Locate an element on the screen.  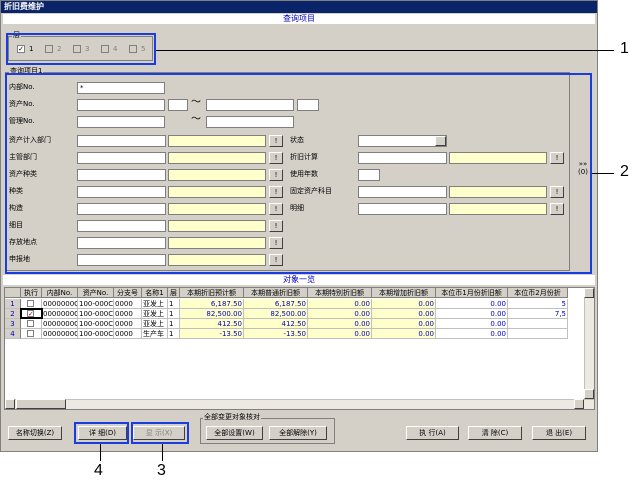
grid-column-header: 名称1 is located at coordinates (155, 293).